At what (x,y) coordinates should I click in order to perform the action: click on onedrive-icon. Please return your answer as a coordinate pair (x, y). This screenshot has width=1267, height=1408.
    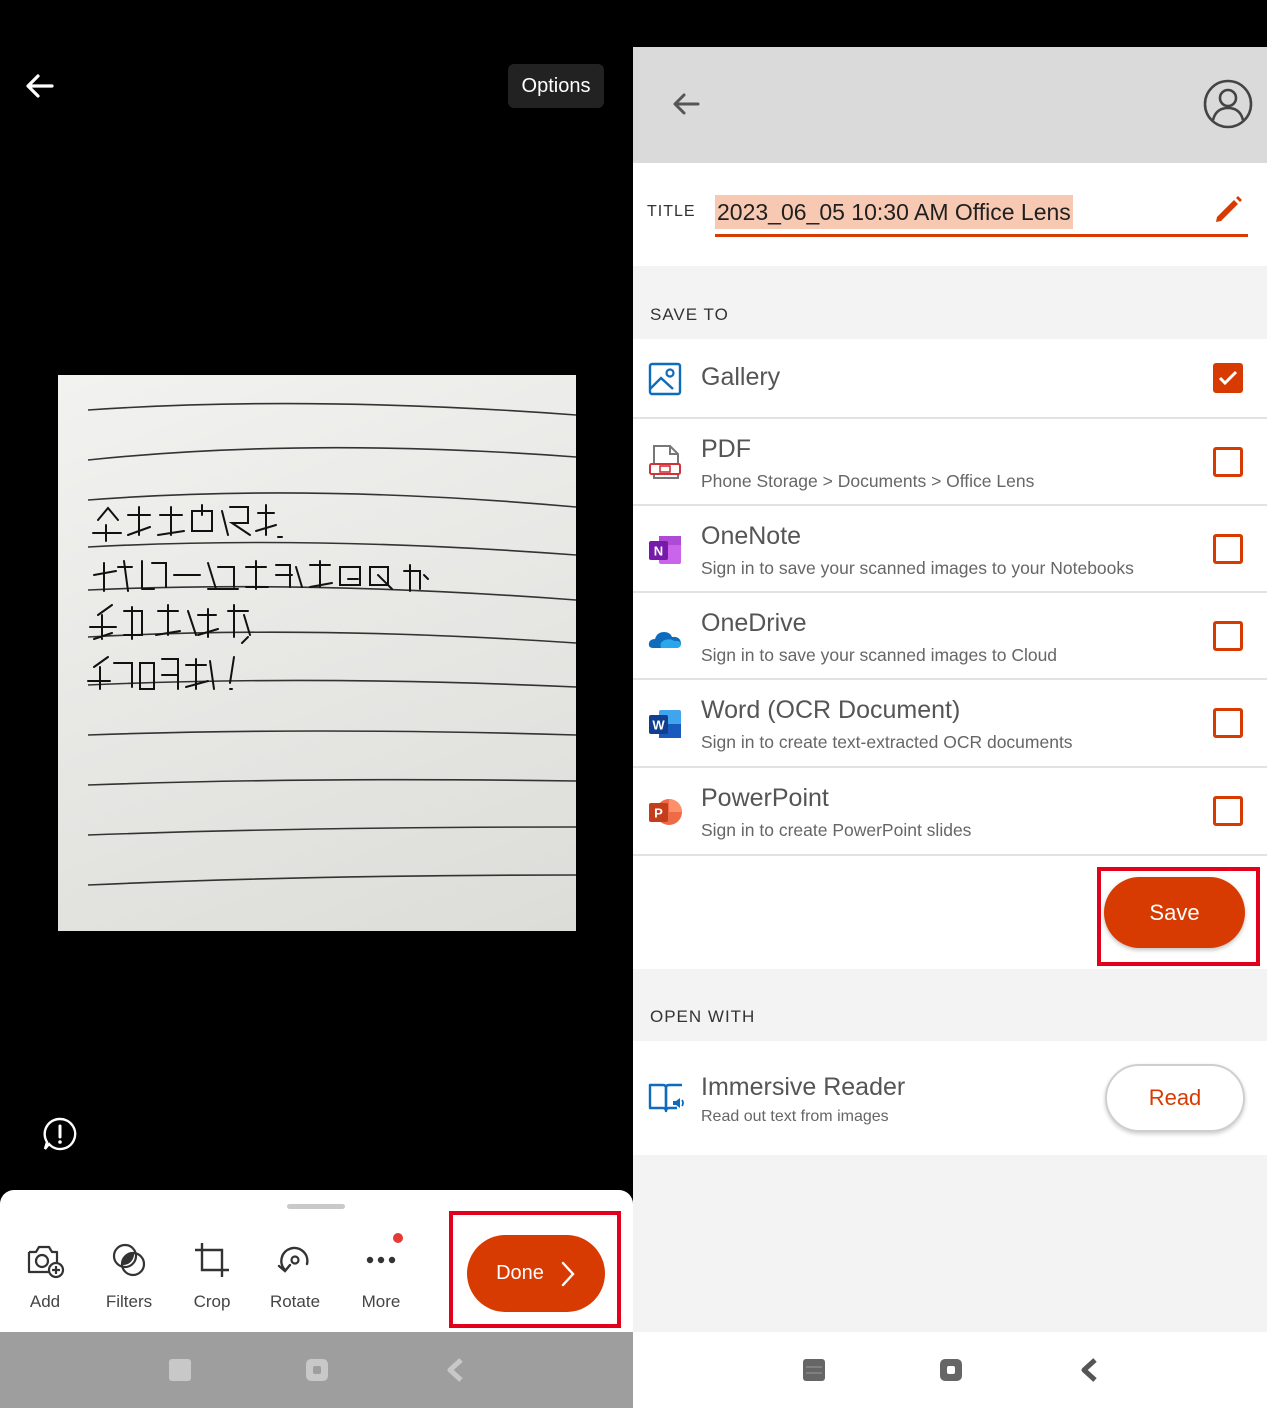
    Looking at the image, I should click on (664, 640).